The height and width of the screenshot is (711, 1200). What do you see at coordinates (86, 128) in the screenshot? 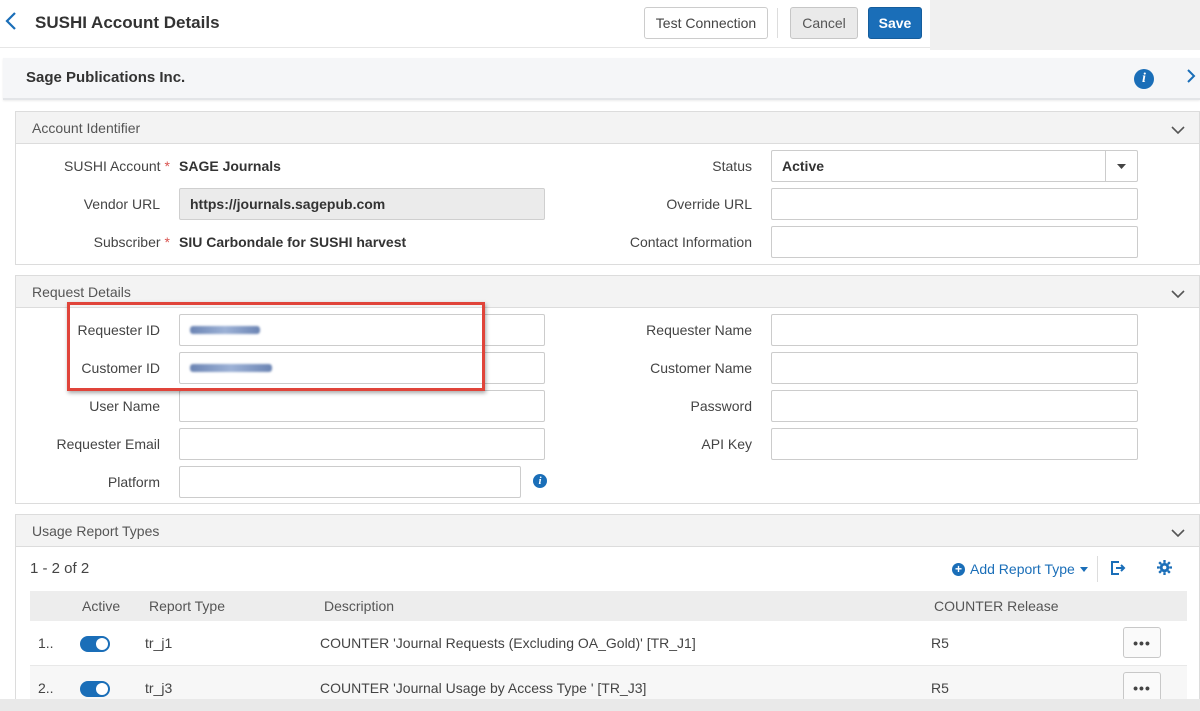
I see `section-title: Account Identifier` at bounding box center [86, 128].